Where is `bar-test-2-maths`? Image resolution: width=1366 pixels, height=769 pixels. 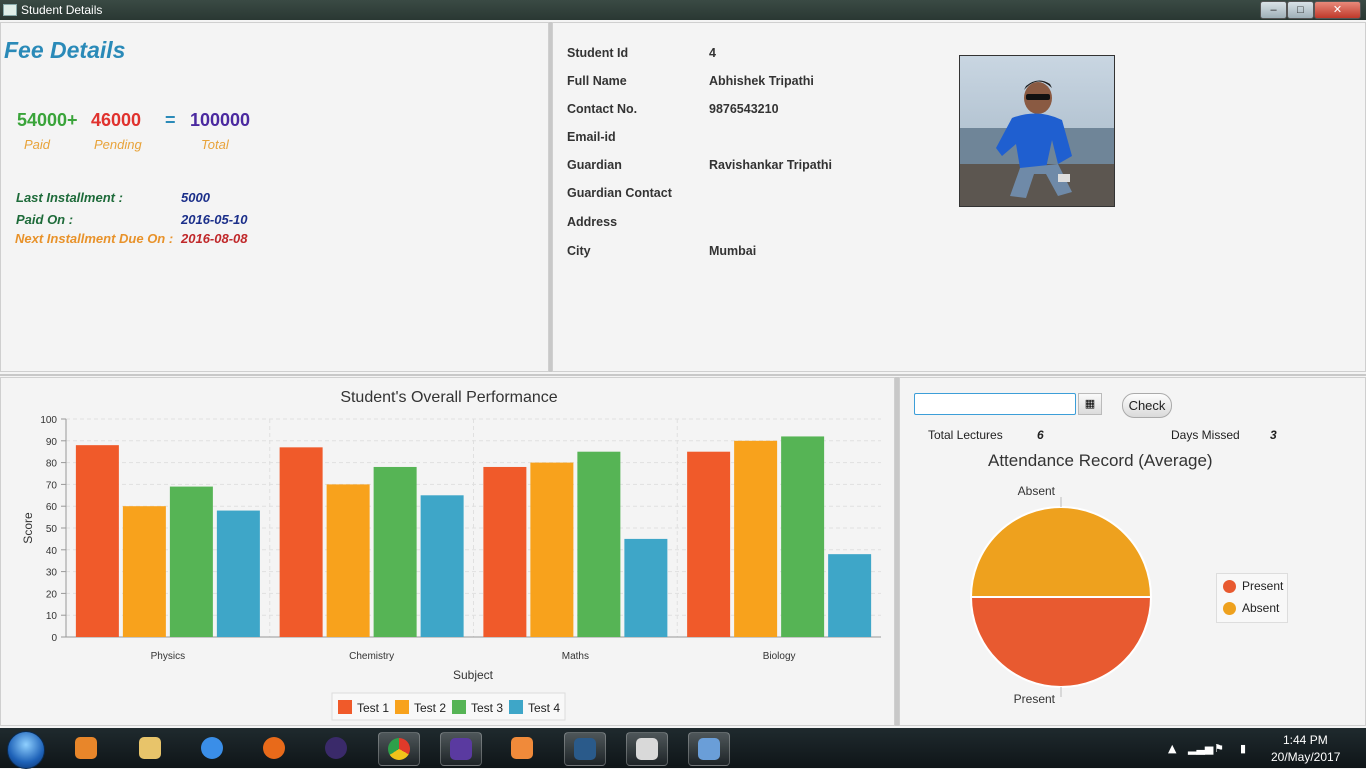
bar-test-2-maths is located at coordinates (552, 549).